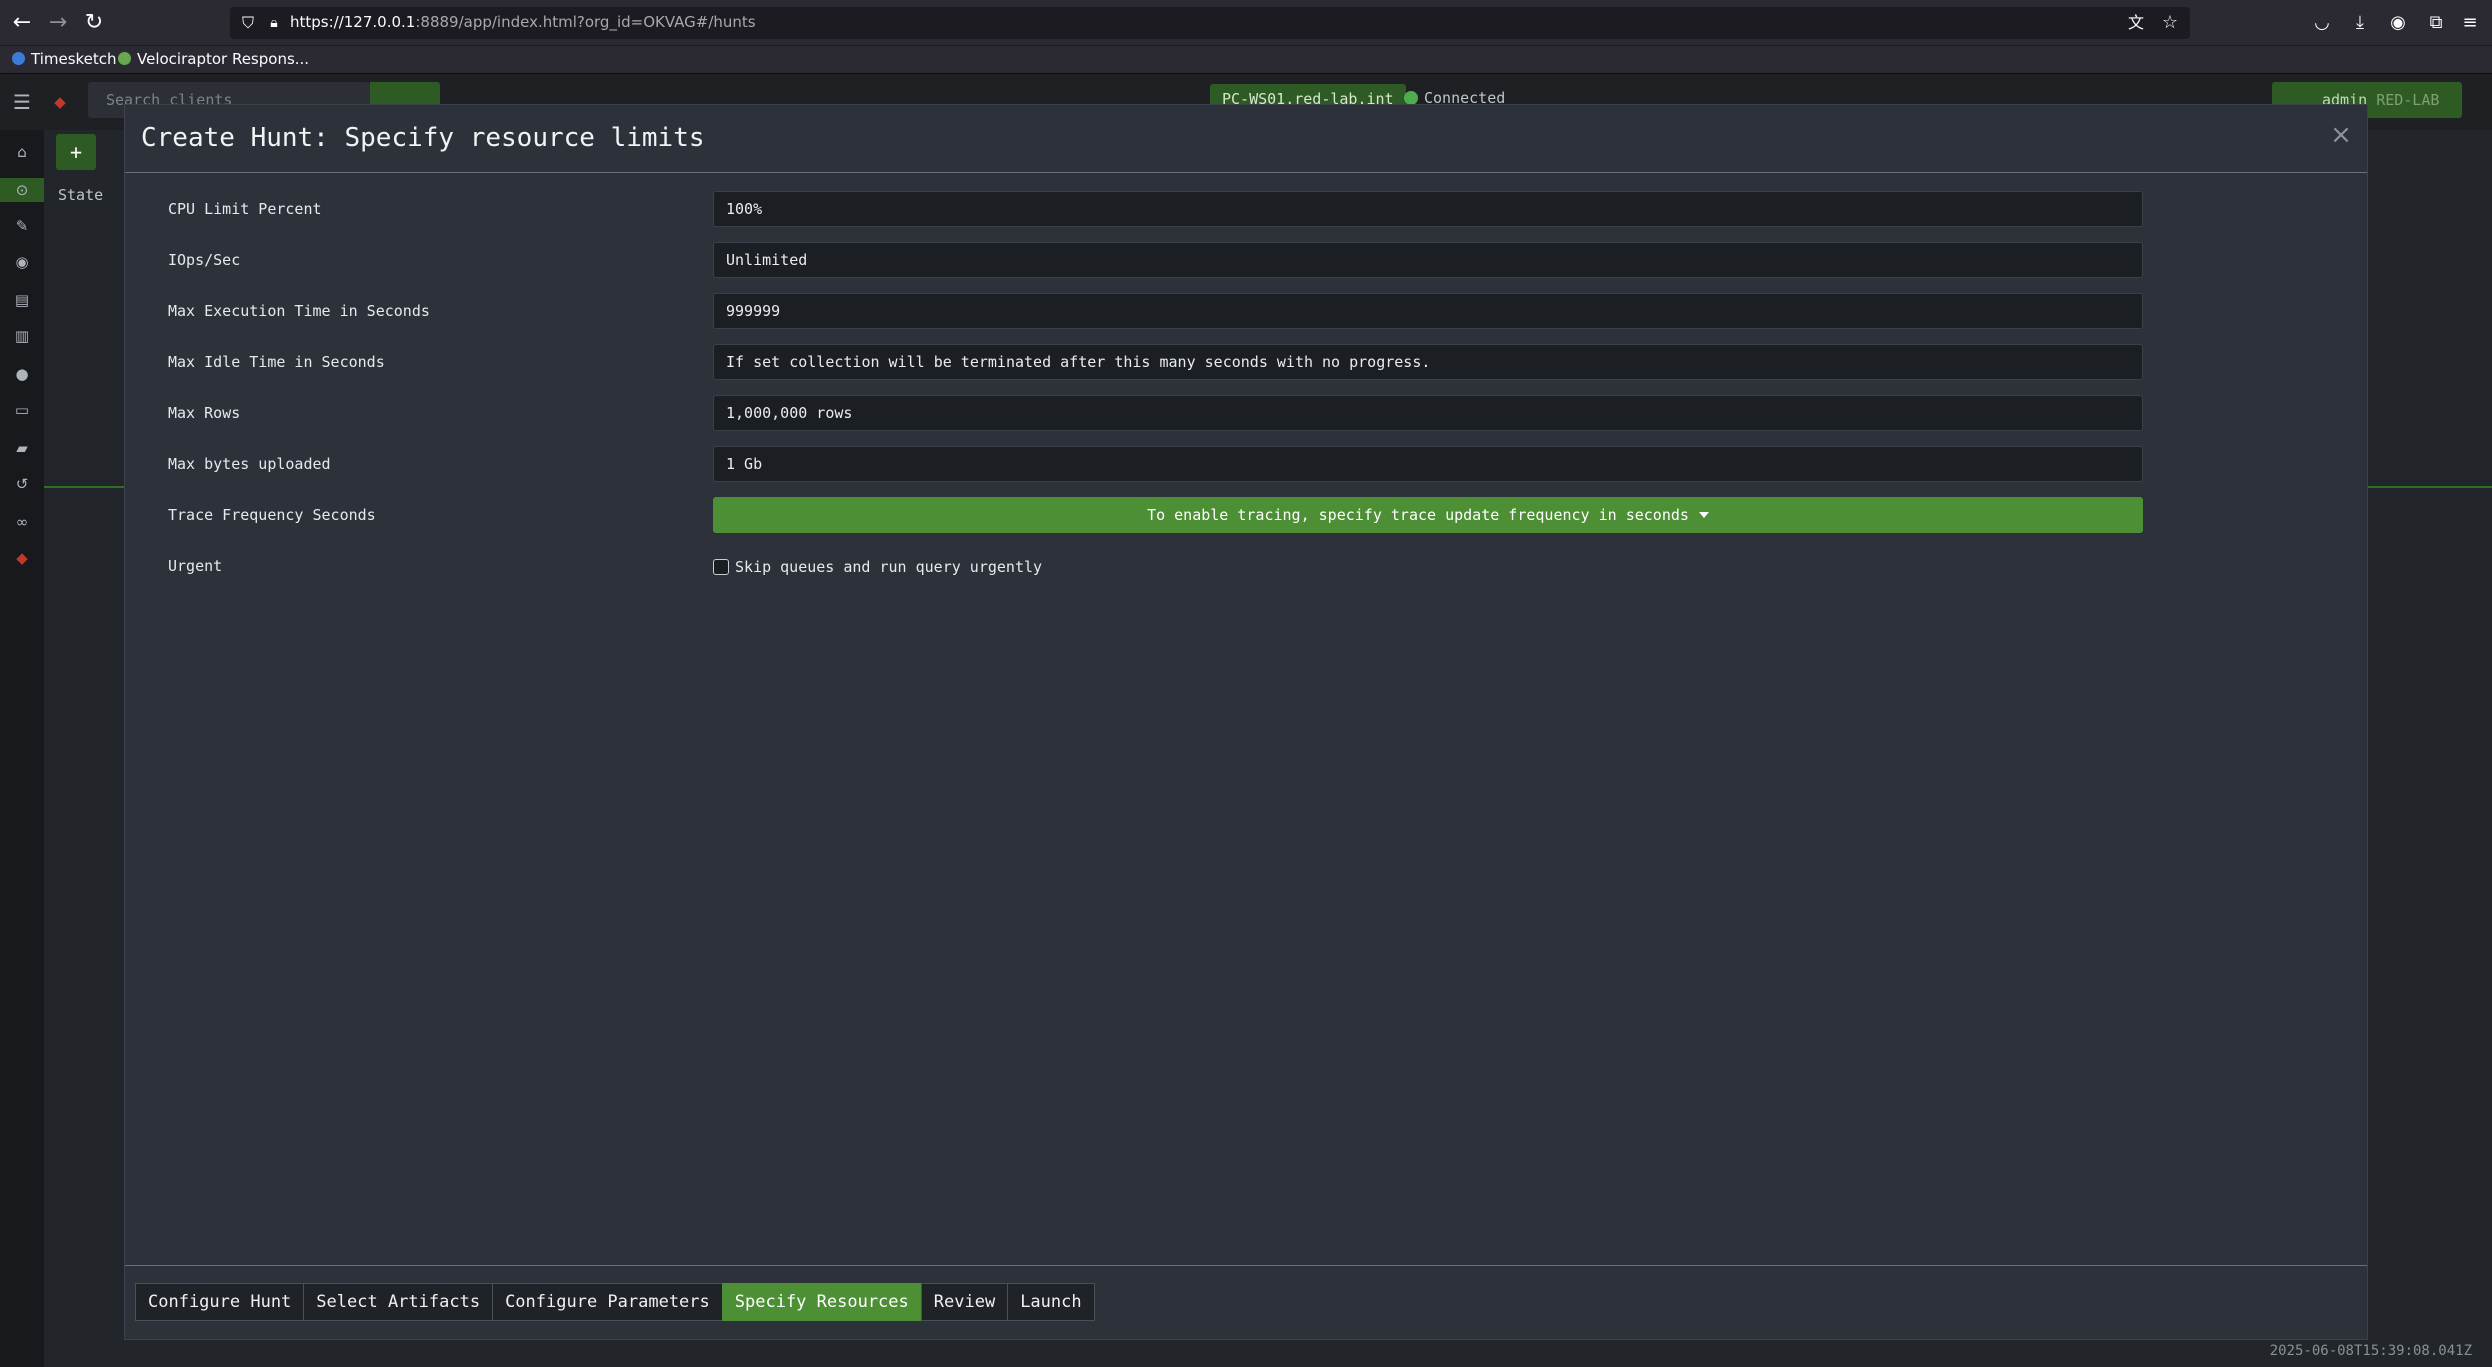 Image resolution: width=2492 pixels, height=1367 pixels. I want to click on footer-timestamp: 2025-06-08T15:39:08.041Z, so click(2370, 1351).